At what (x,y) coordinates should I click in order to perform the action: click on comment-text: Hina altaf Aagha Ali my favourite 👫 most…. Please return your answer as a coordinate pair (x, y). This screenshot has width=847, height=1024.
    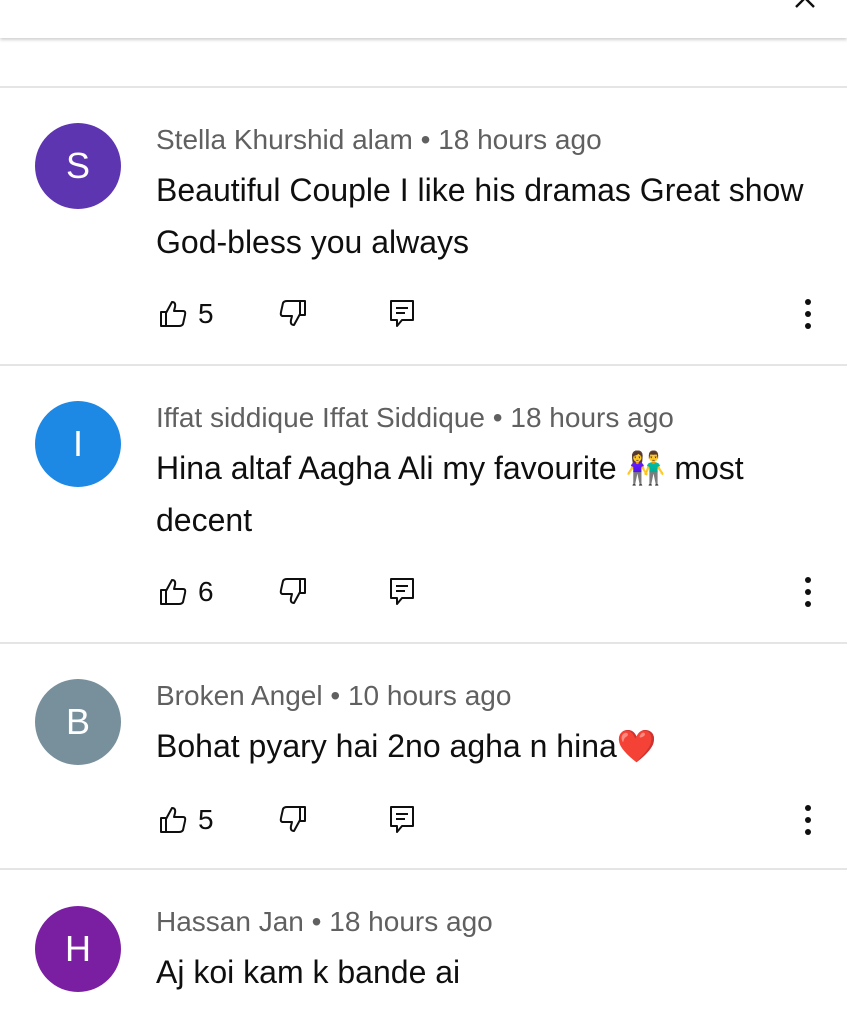
    Looking at the image, I should click on (450, 494).